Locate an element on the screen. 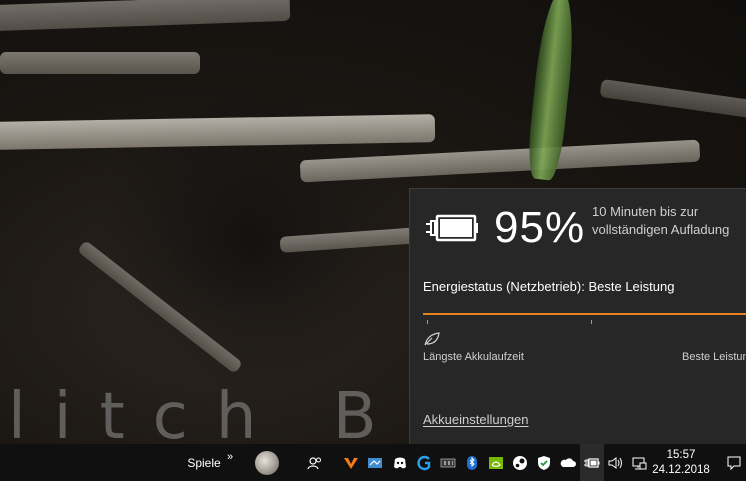 Image resolution: width=746 pixels, height=481 pixels. avatar-image is located at coordinates (267, 462).